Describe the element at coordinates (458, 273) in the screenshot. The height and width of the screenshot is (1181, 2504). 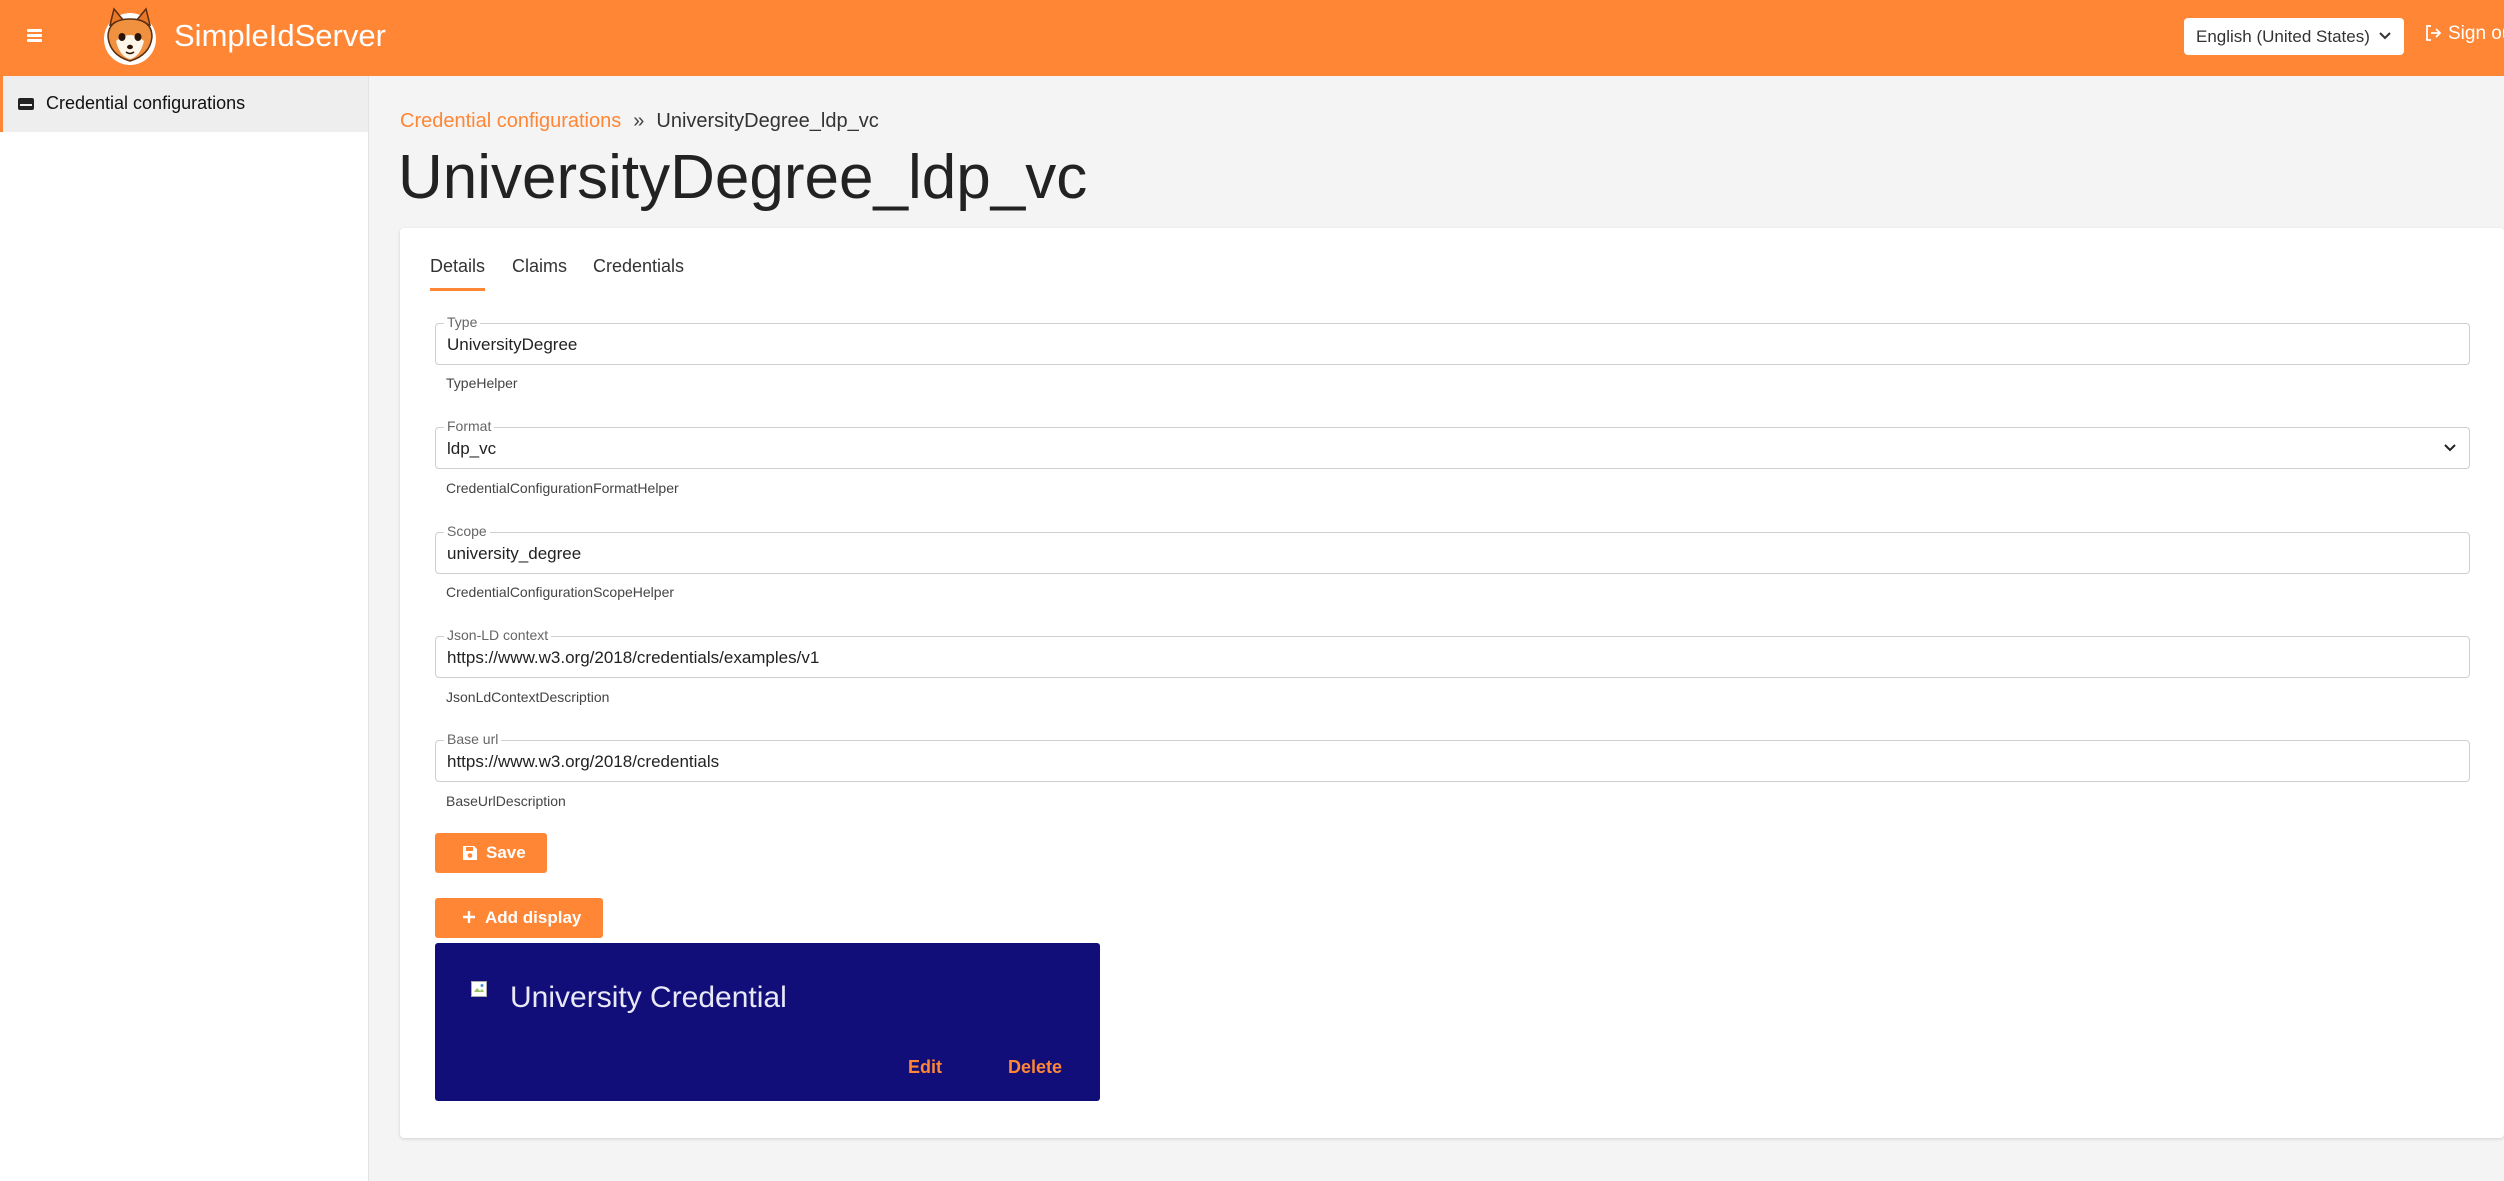
I see `tab-details: Details` at that location.